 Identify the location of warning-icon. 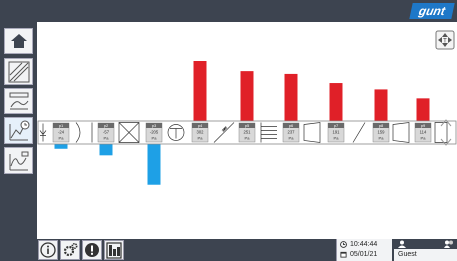
(92, 250).